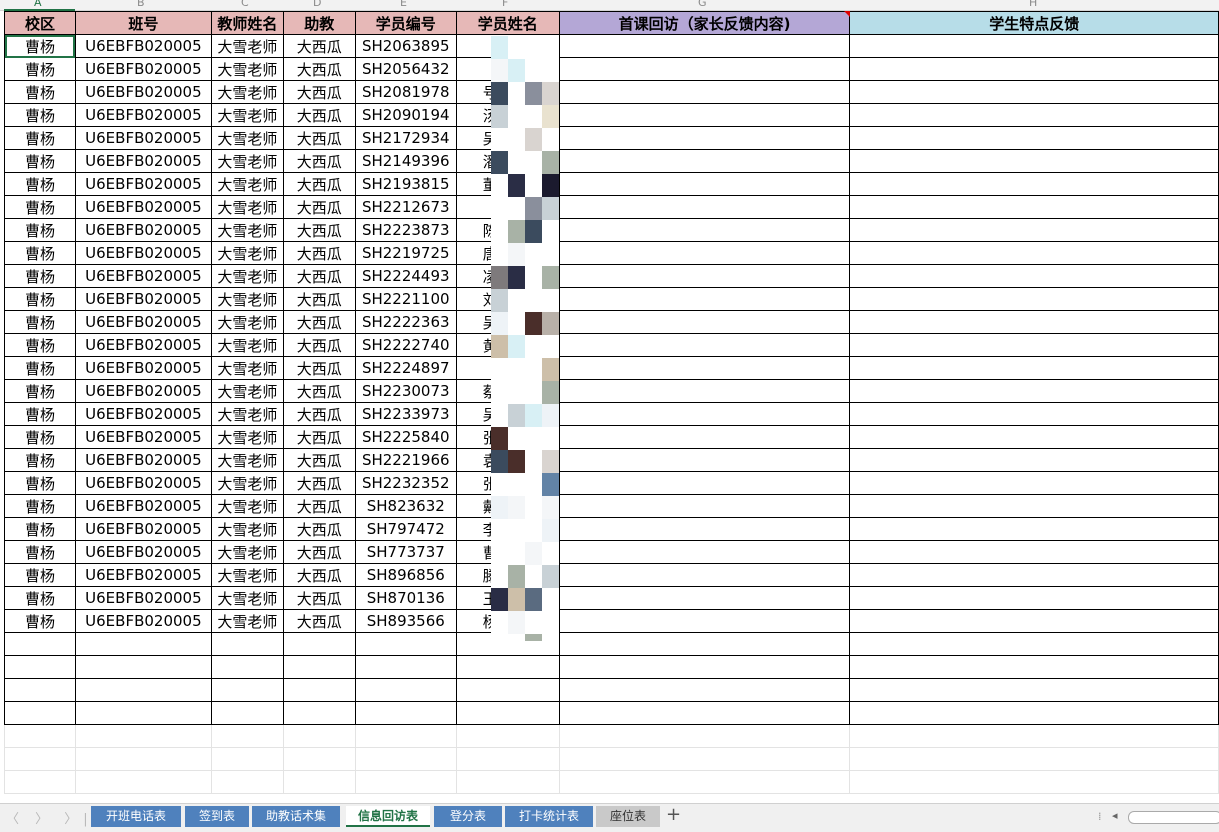 This screenshot has width=1219, height=832. What do you see at coordinates (405, 23) in the screenshot?
I see `header-student-id: 学员编号` at bounding box center [405, 23].